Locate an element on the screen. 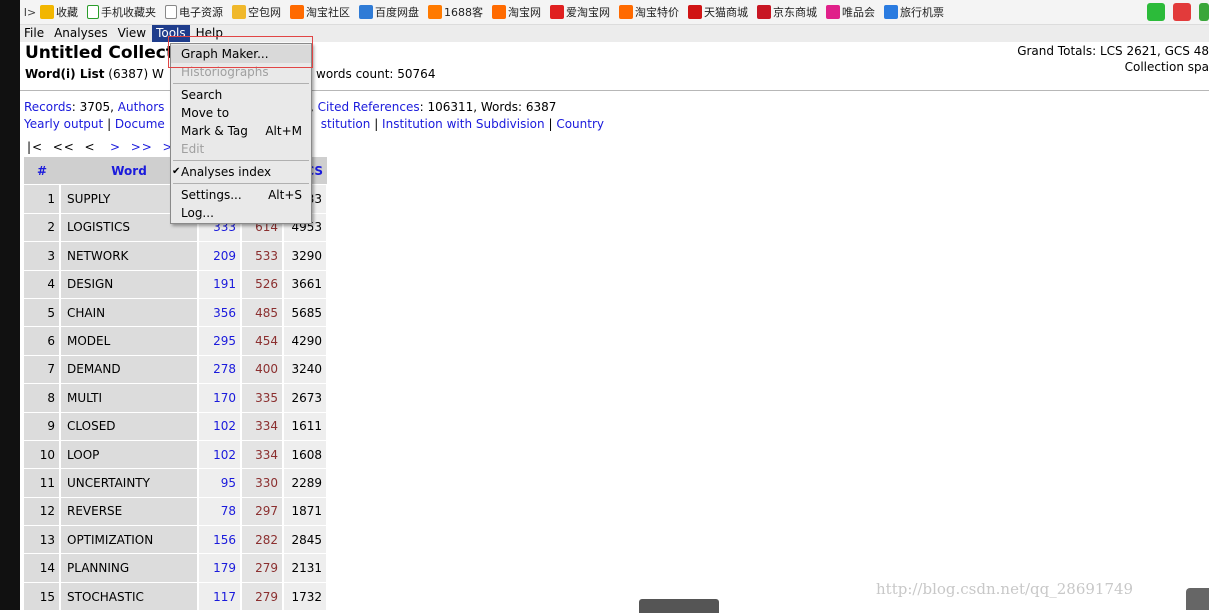 The height and width of the screenshot is (613, 1209). menu-view: View is located at coordinates (132, 33).